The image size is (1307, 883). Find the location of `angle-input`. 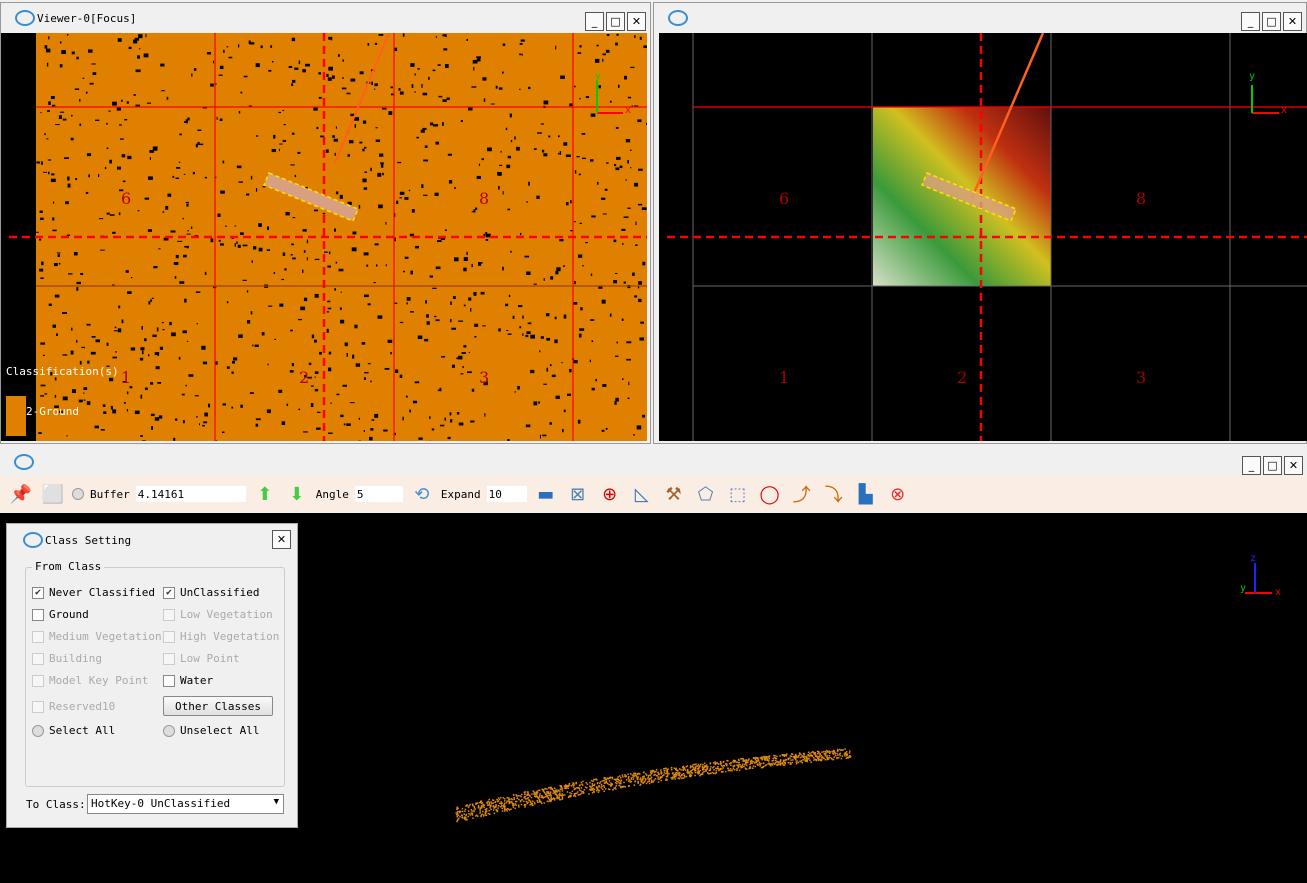

angle-input is located at coordinates (378, 494).